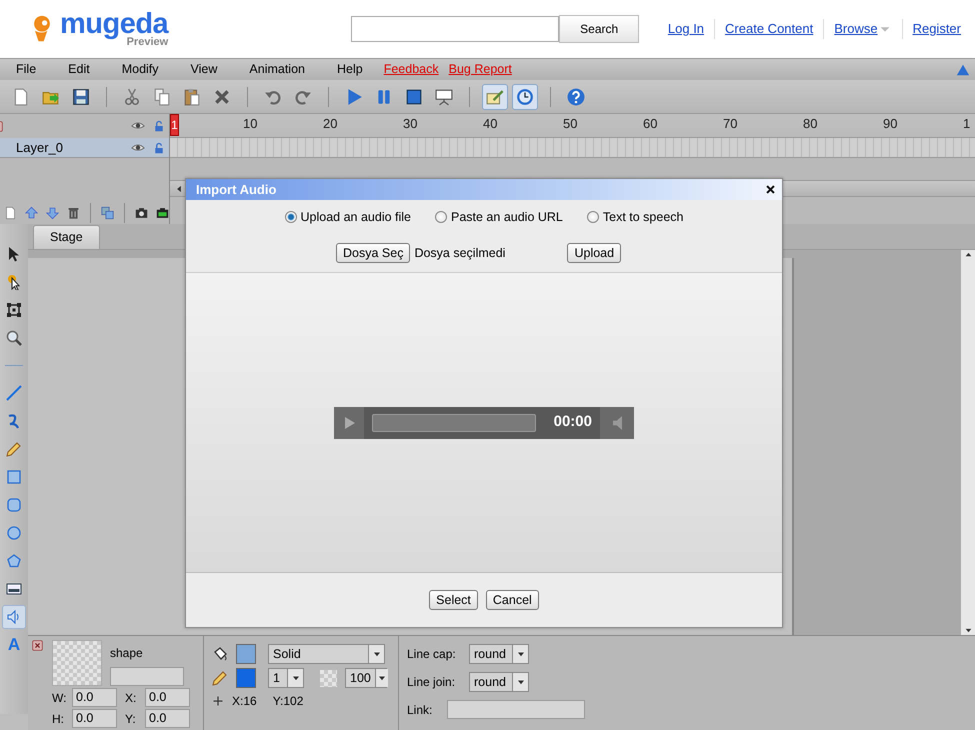 The width and height of the screenshot is (975, 730). I want to click on new-layer-icon, so click(11, 213).